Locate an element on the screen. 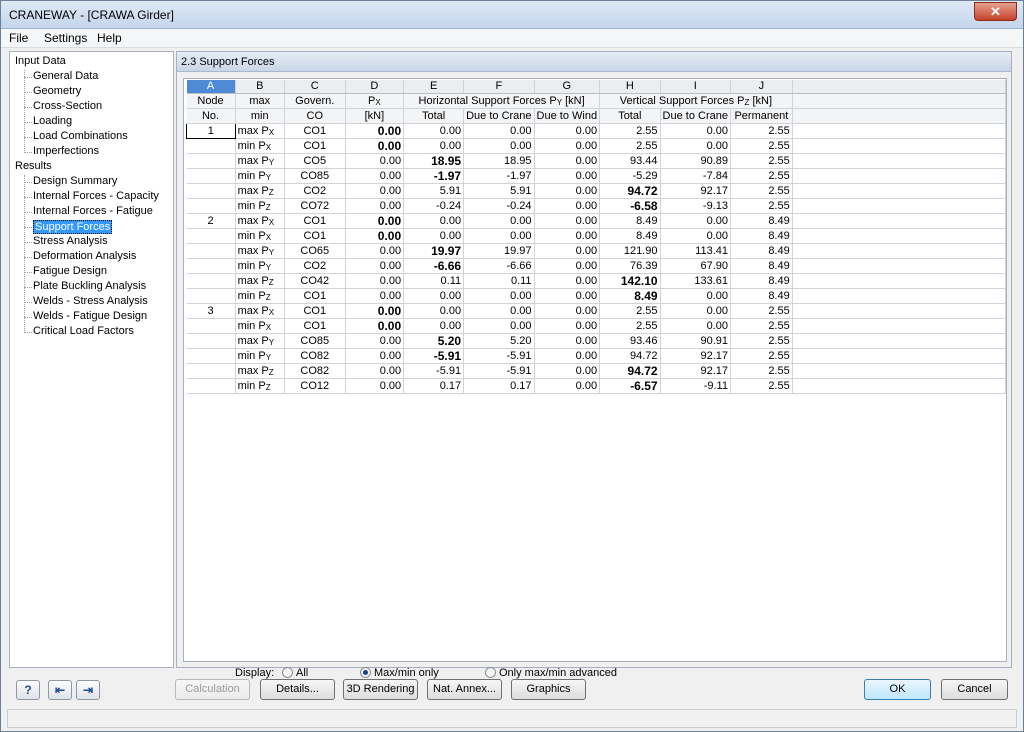 Image resolution: width=1024 pixels, height=732 pixels. cell-vt: -6.58 is located at coordinates (630, 206).